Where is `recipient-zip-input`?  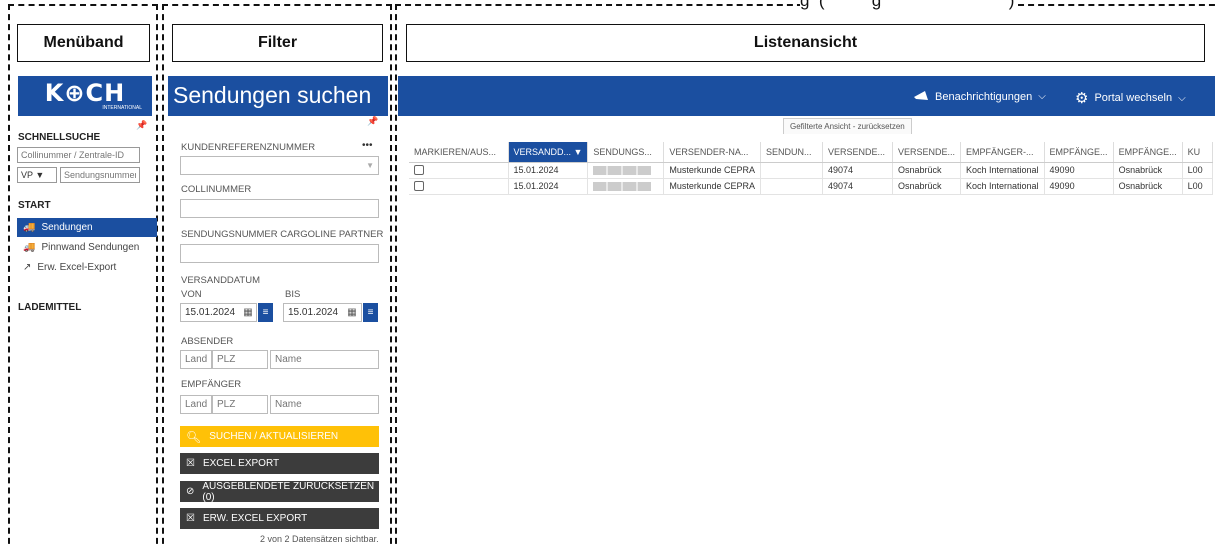
recipient-zip-input is located at coordinates (240, 404).